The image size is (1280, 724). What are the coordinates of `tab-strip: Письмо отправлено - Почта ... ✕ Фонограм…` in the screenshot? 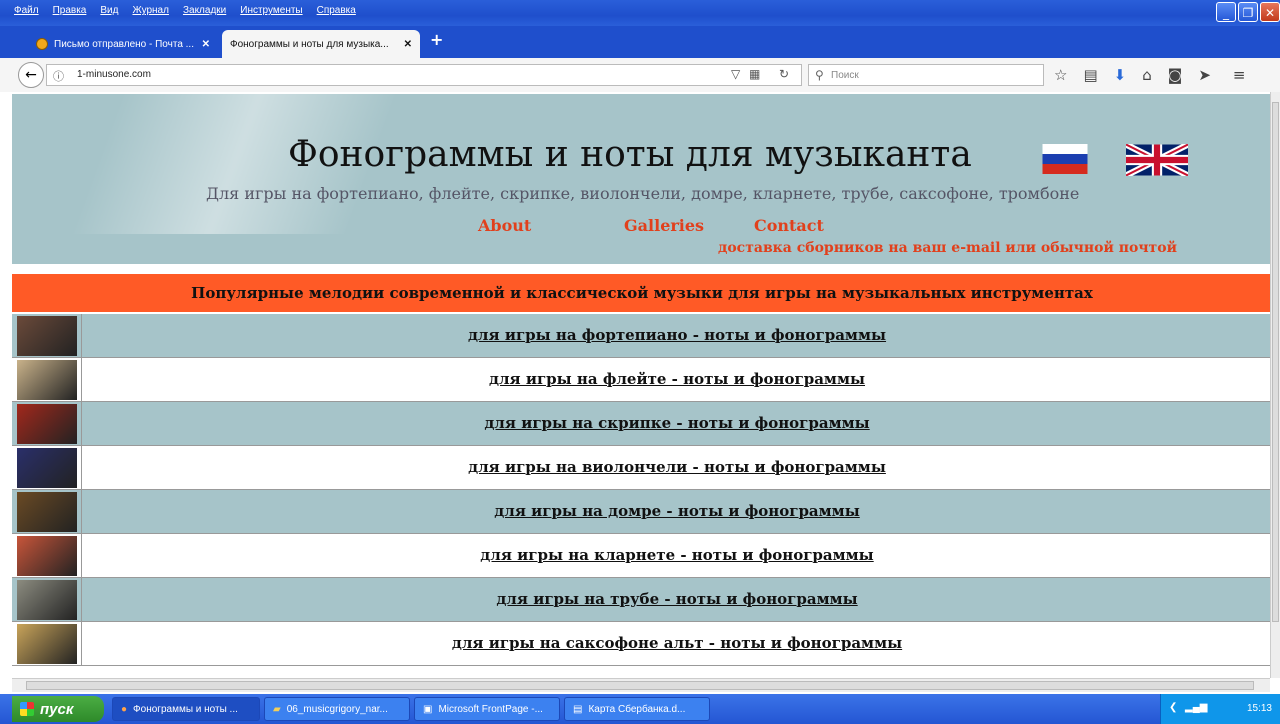 It's located at (640, 42).